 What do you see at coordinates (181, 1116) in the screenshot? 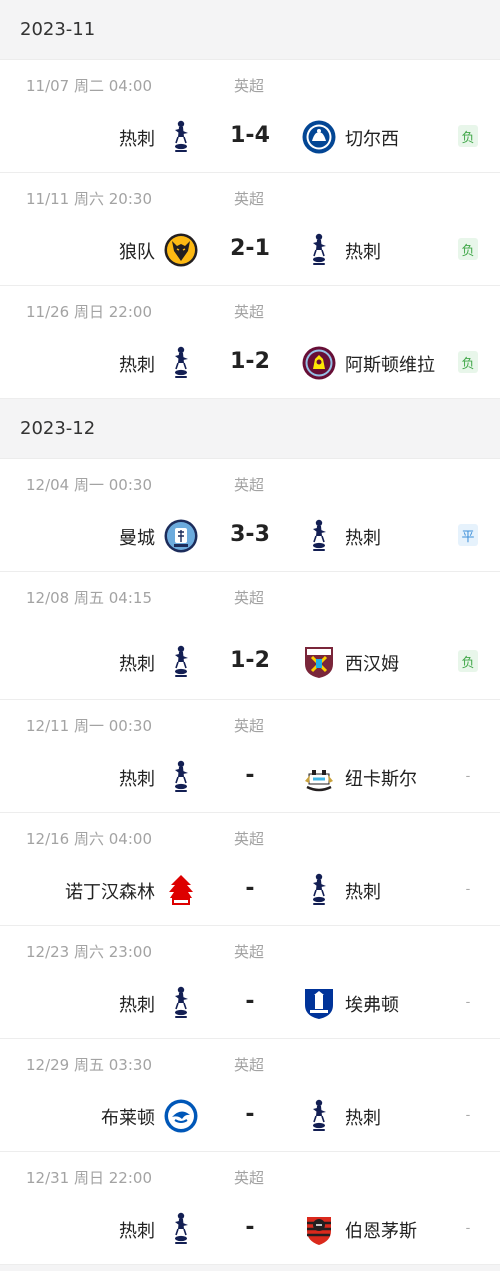
I see `brighton-crest-icon` at bounding box center [181, 1116].